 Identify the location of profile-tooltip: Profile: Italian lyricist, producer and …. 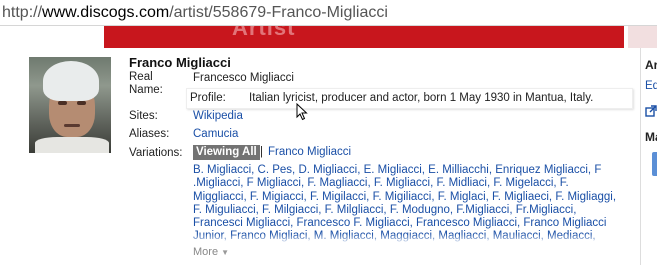
(409, 98).